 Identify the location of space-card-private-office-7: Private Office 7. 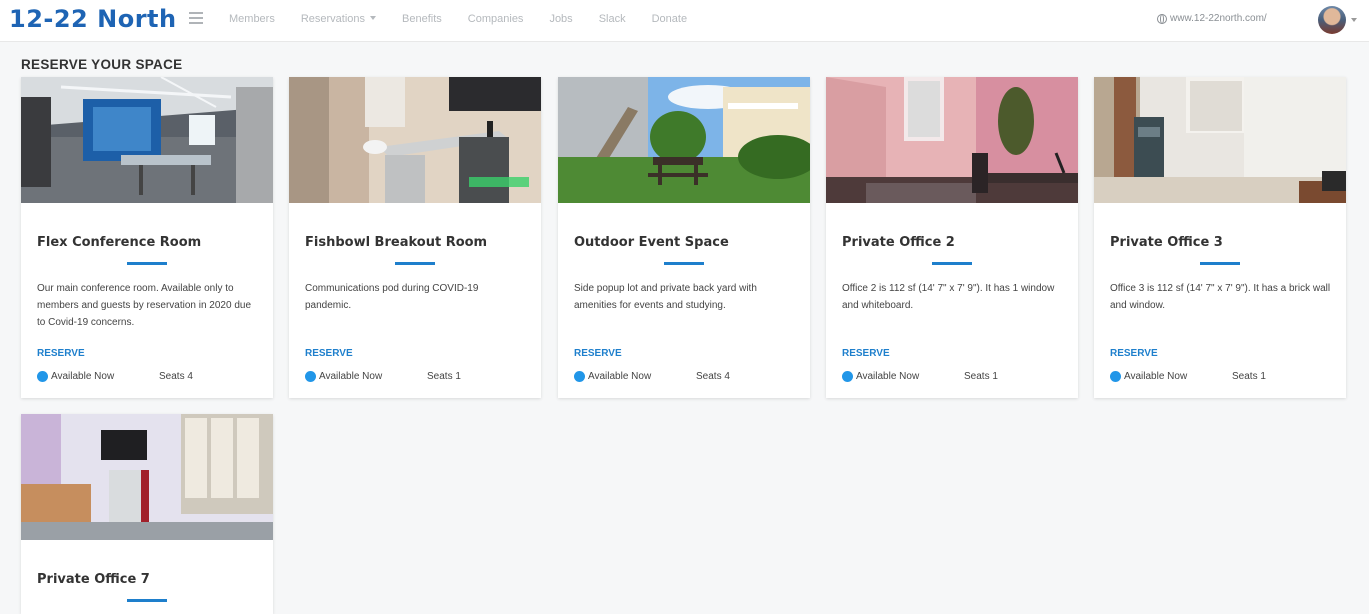
(147, 514).